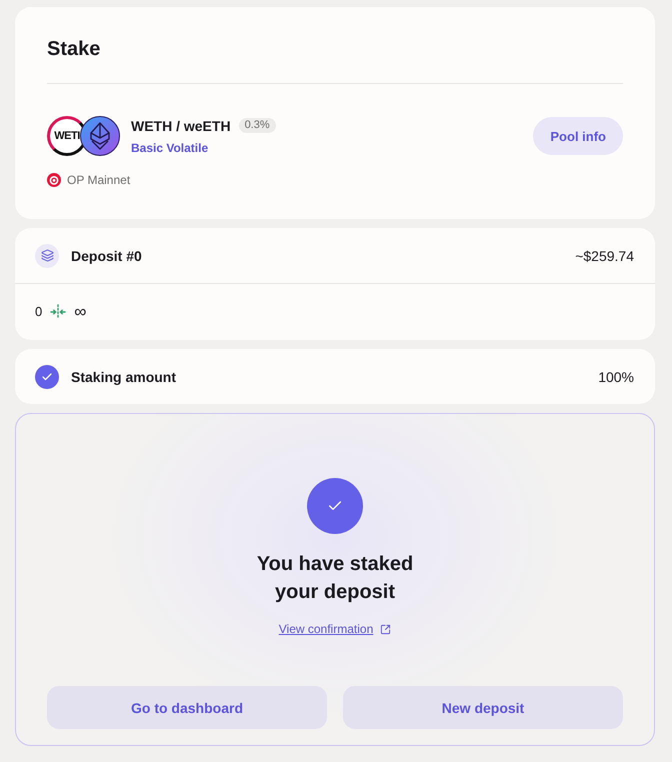  I want to click on deposit-value: ~$259.74, so click(604, 255).